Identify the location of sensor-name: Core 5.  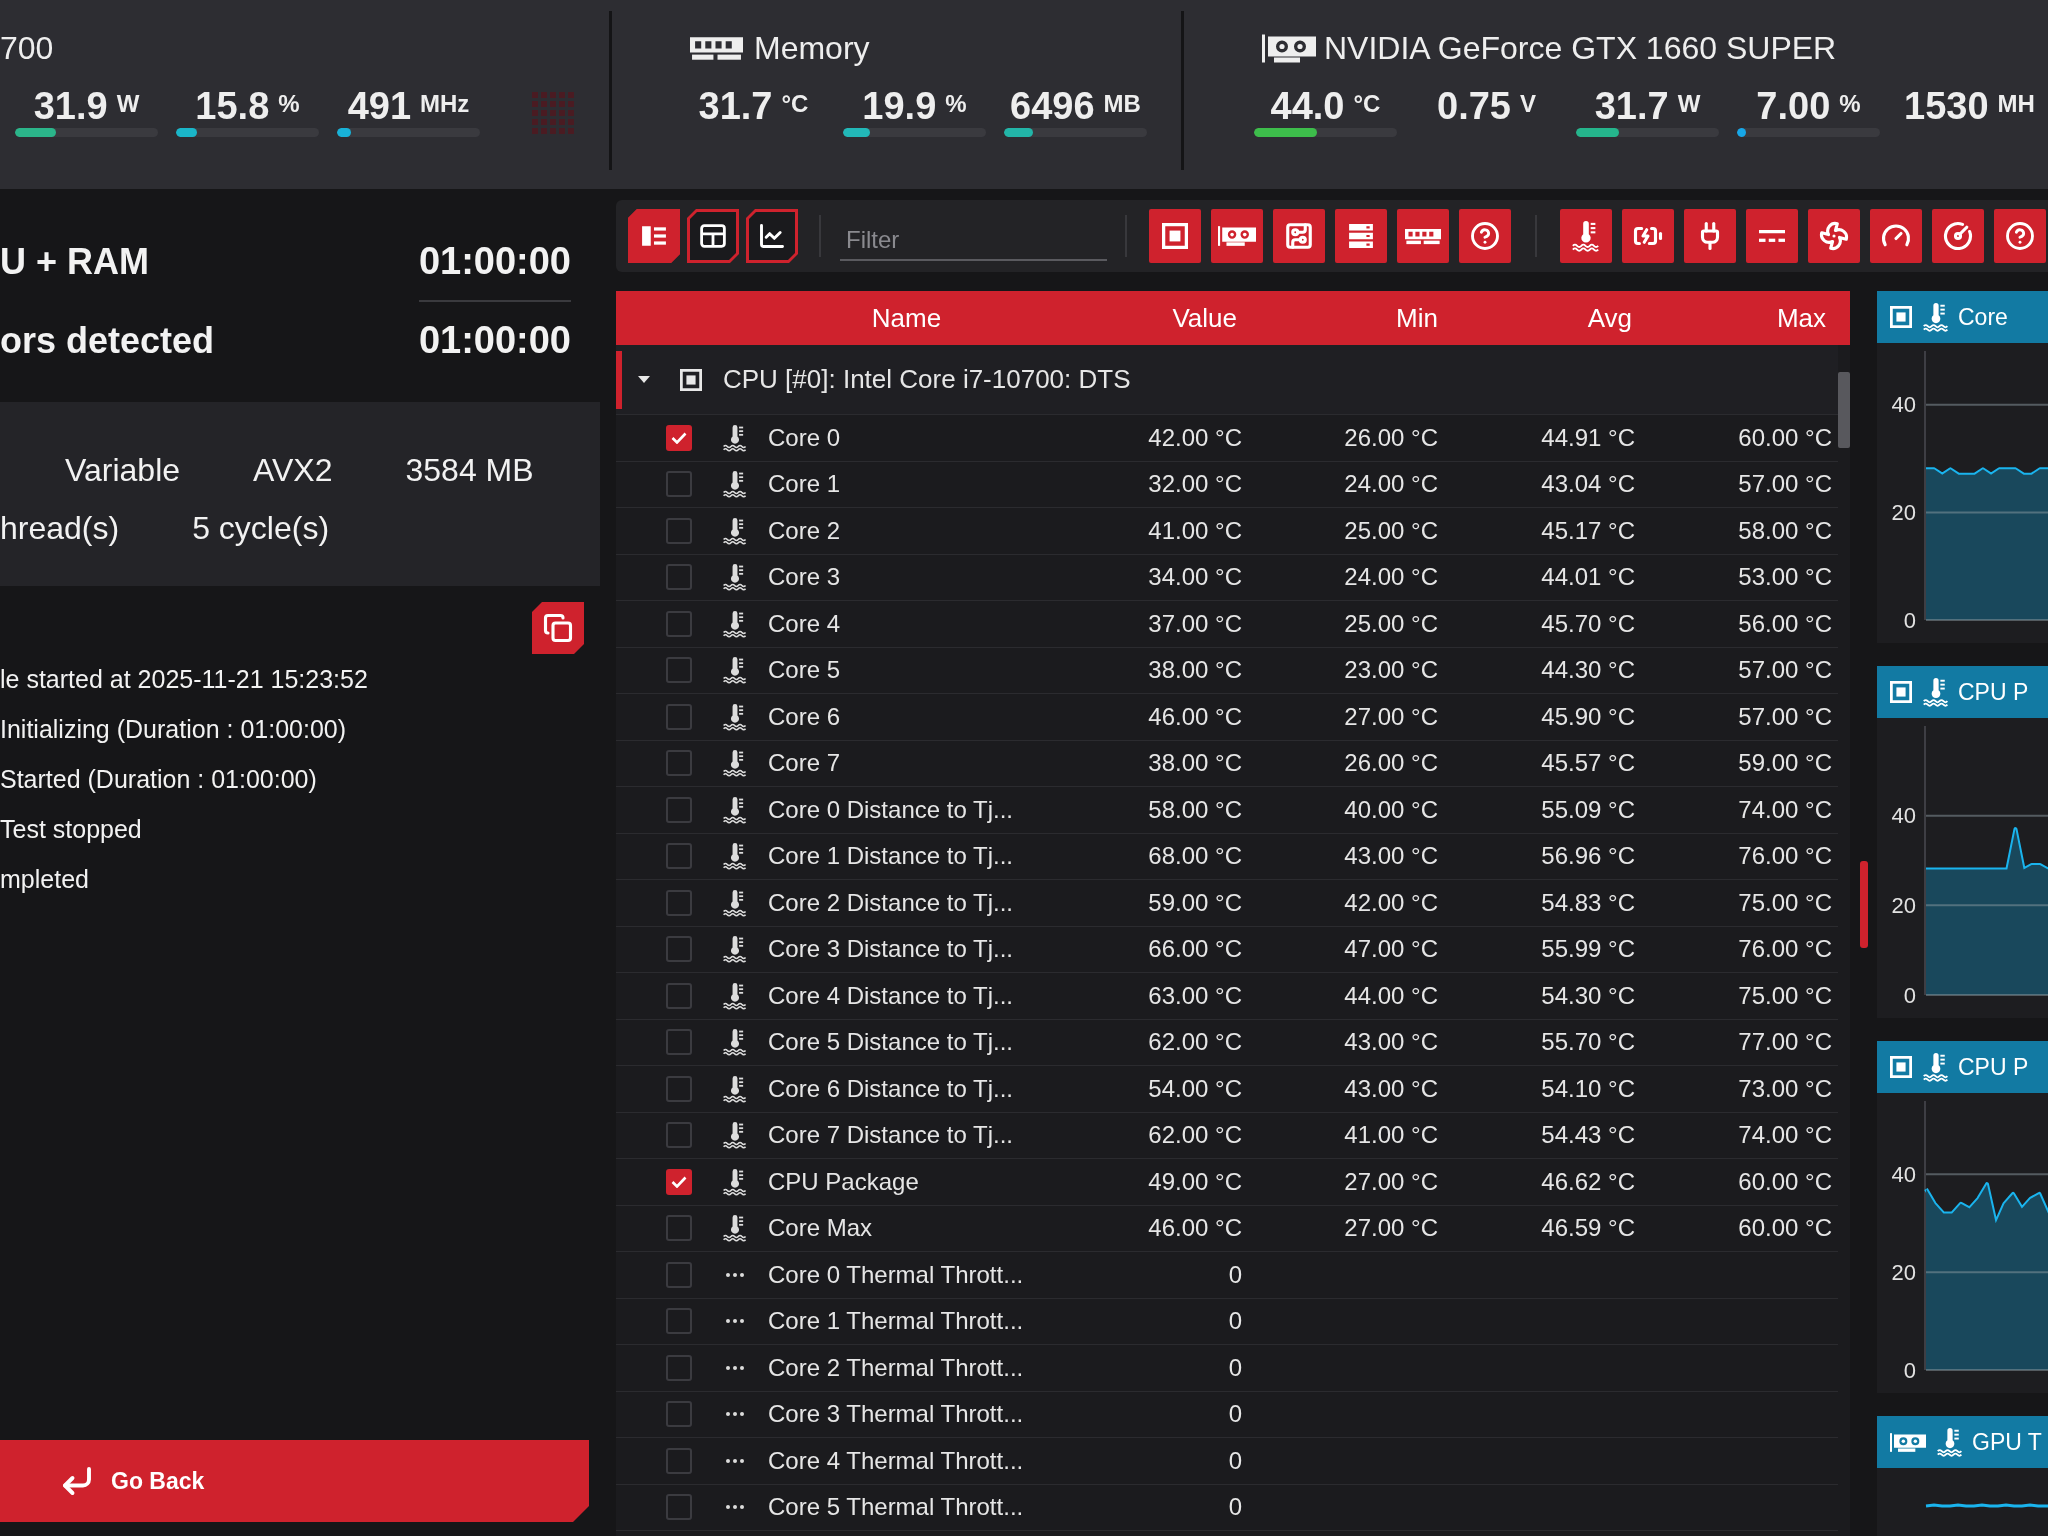
(804, 670).